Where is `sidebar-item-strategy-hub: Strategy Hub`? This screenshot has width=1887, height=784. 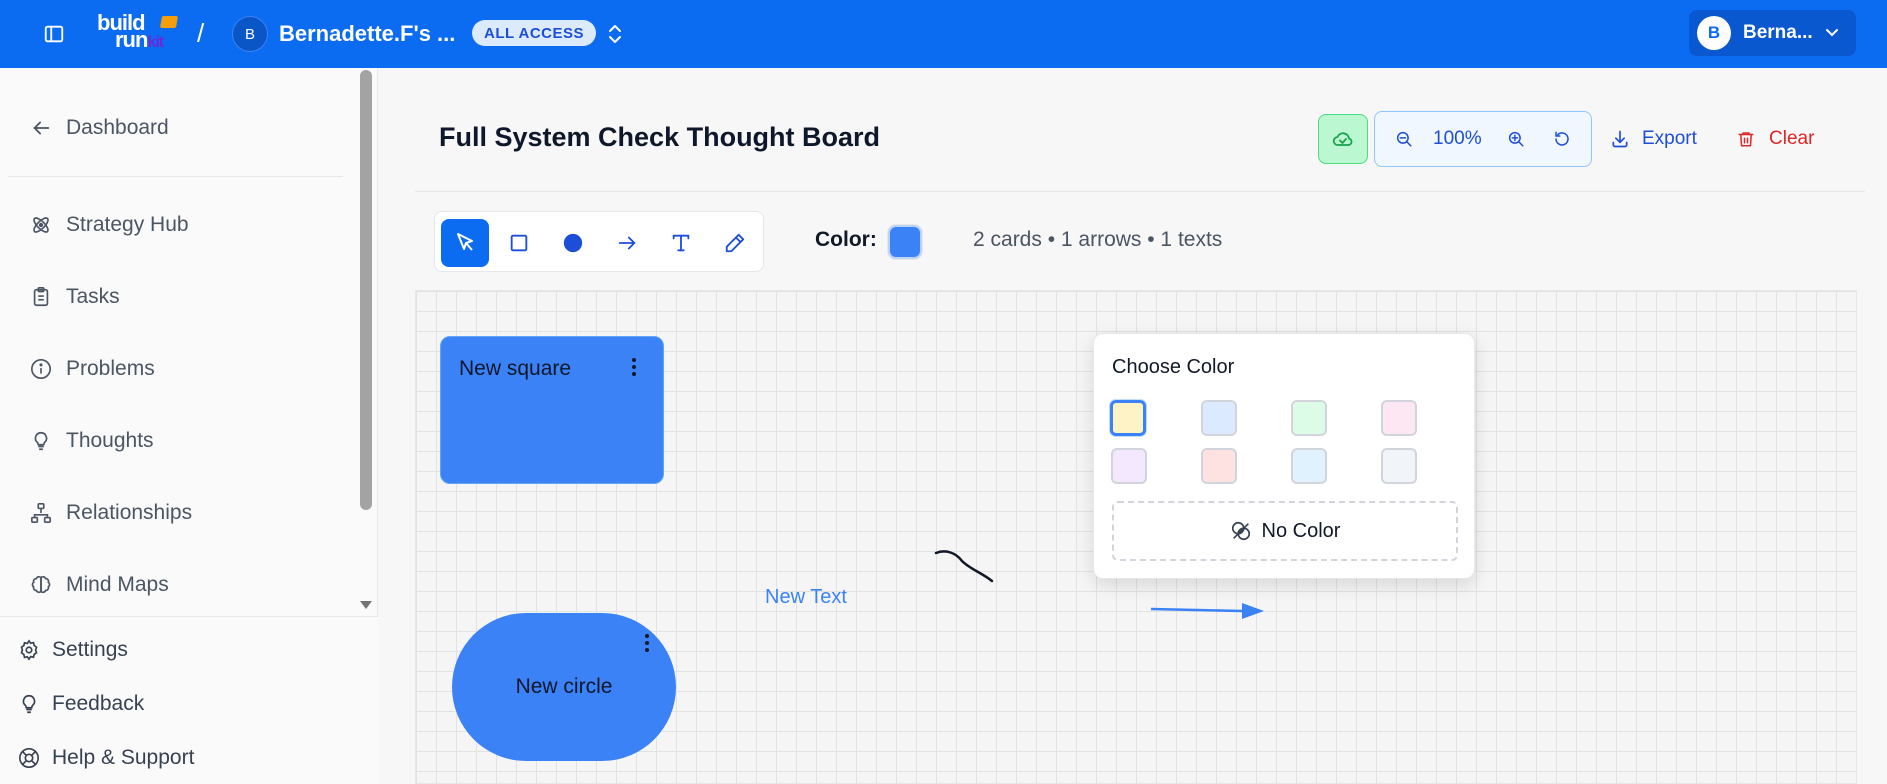
sidebar-item-strategy-hub: Strategy Hub is located at coordinates (109, 225).